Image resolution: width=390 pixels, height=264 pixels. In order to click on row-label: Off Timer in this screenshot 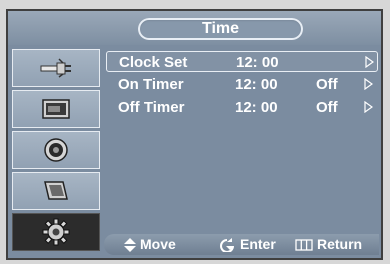, I will do `click(151, 107)`.